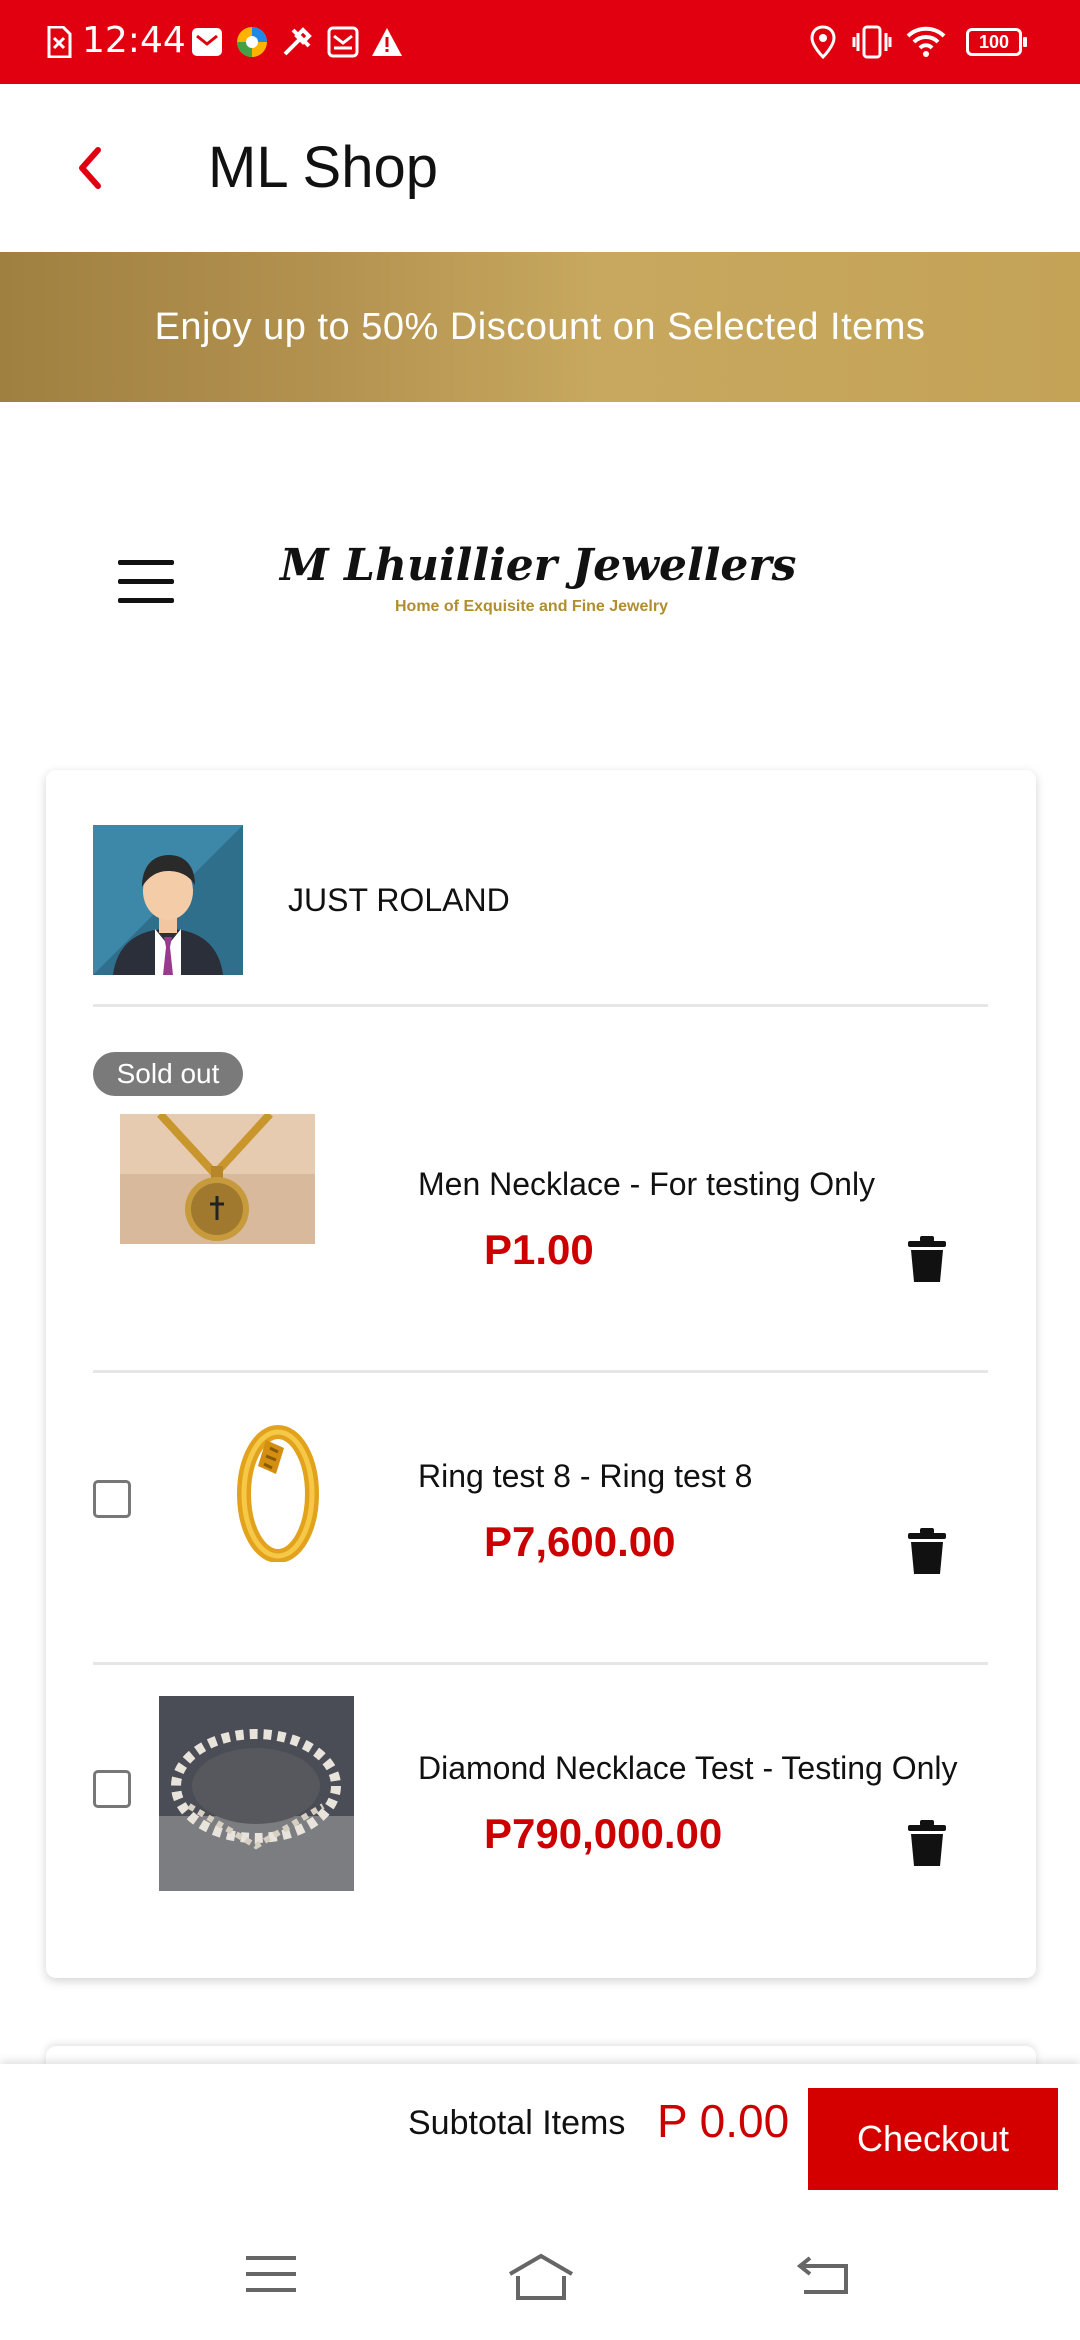 This screenshot has width=1080, height=2340. I want to click on item-name: Men Necklace - For testing Only, so click(647, 1184).